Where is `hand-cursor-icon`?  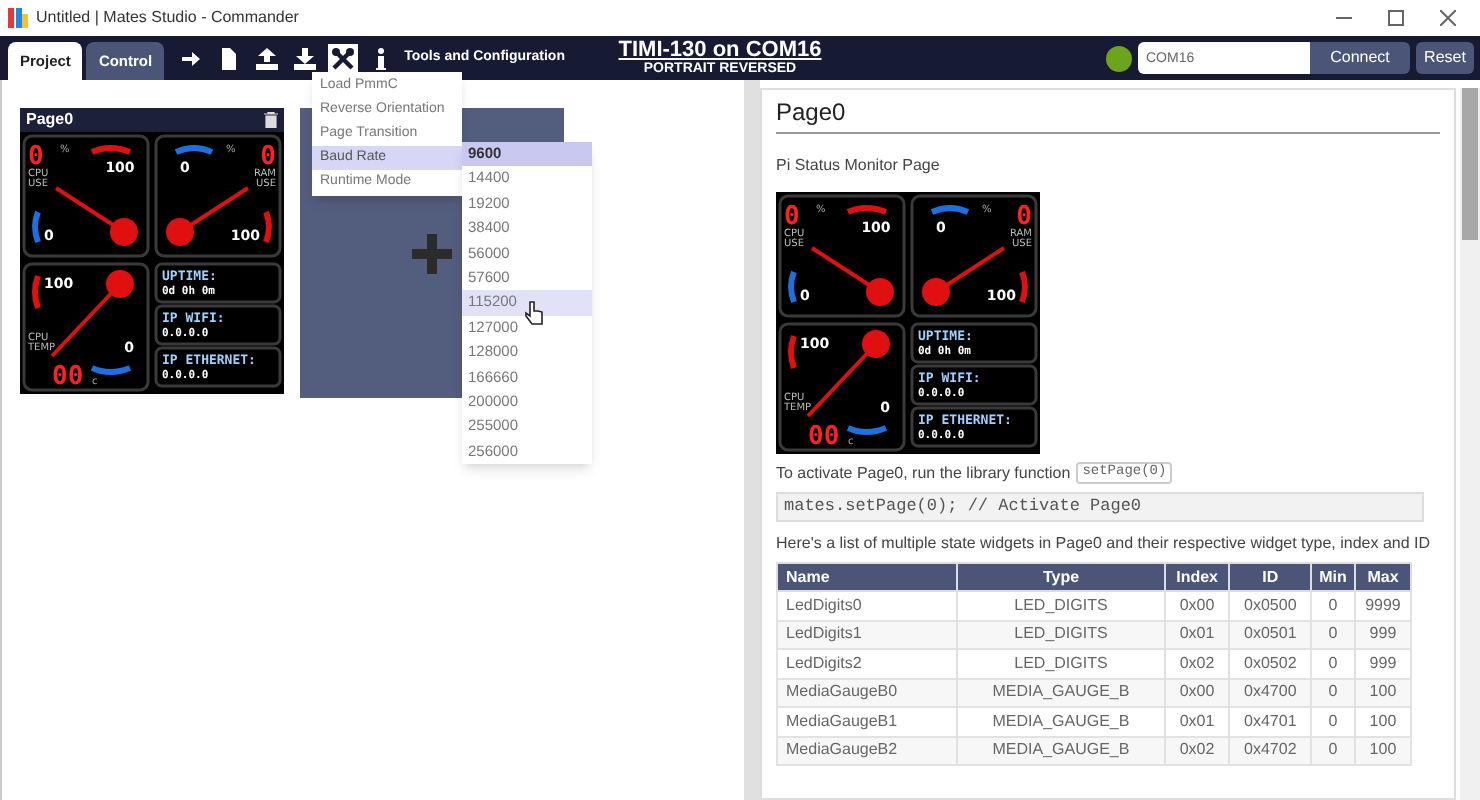
hand-cursor-icon is located at coordinates (534, 313).